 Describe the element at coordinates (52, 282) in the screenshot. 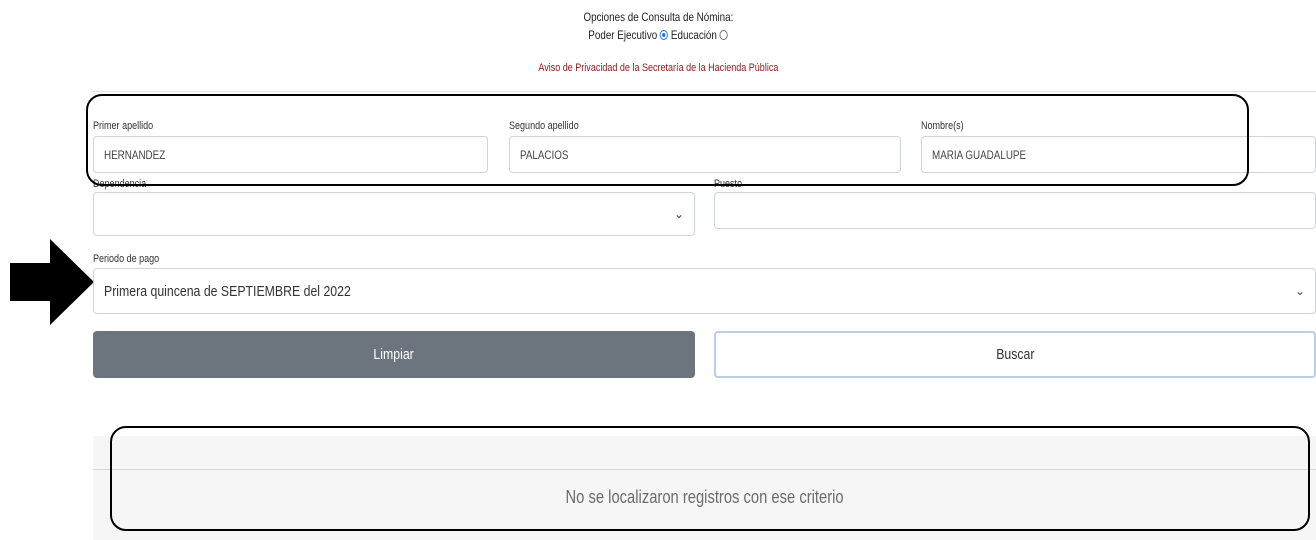

I see `arrow-annotation-icon` at that location.